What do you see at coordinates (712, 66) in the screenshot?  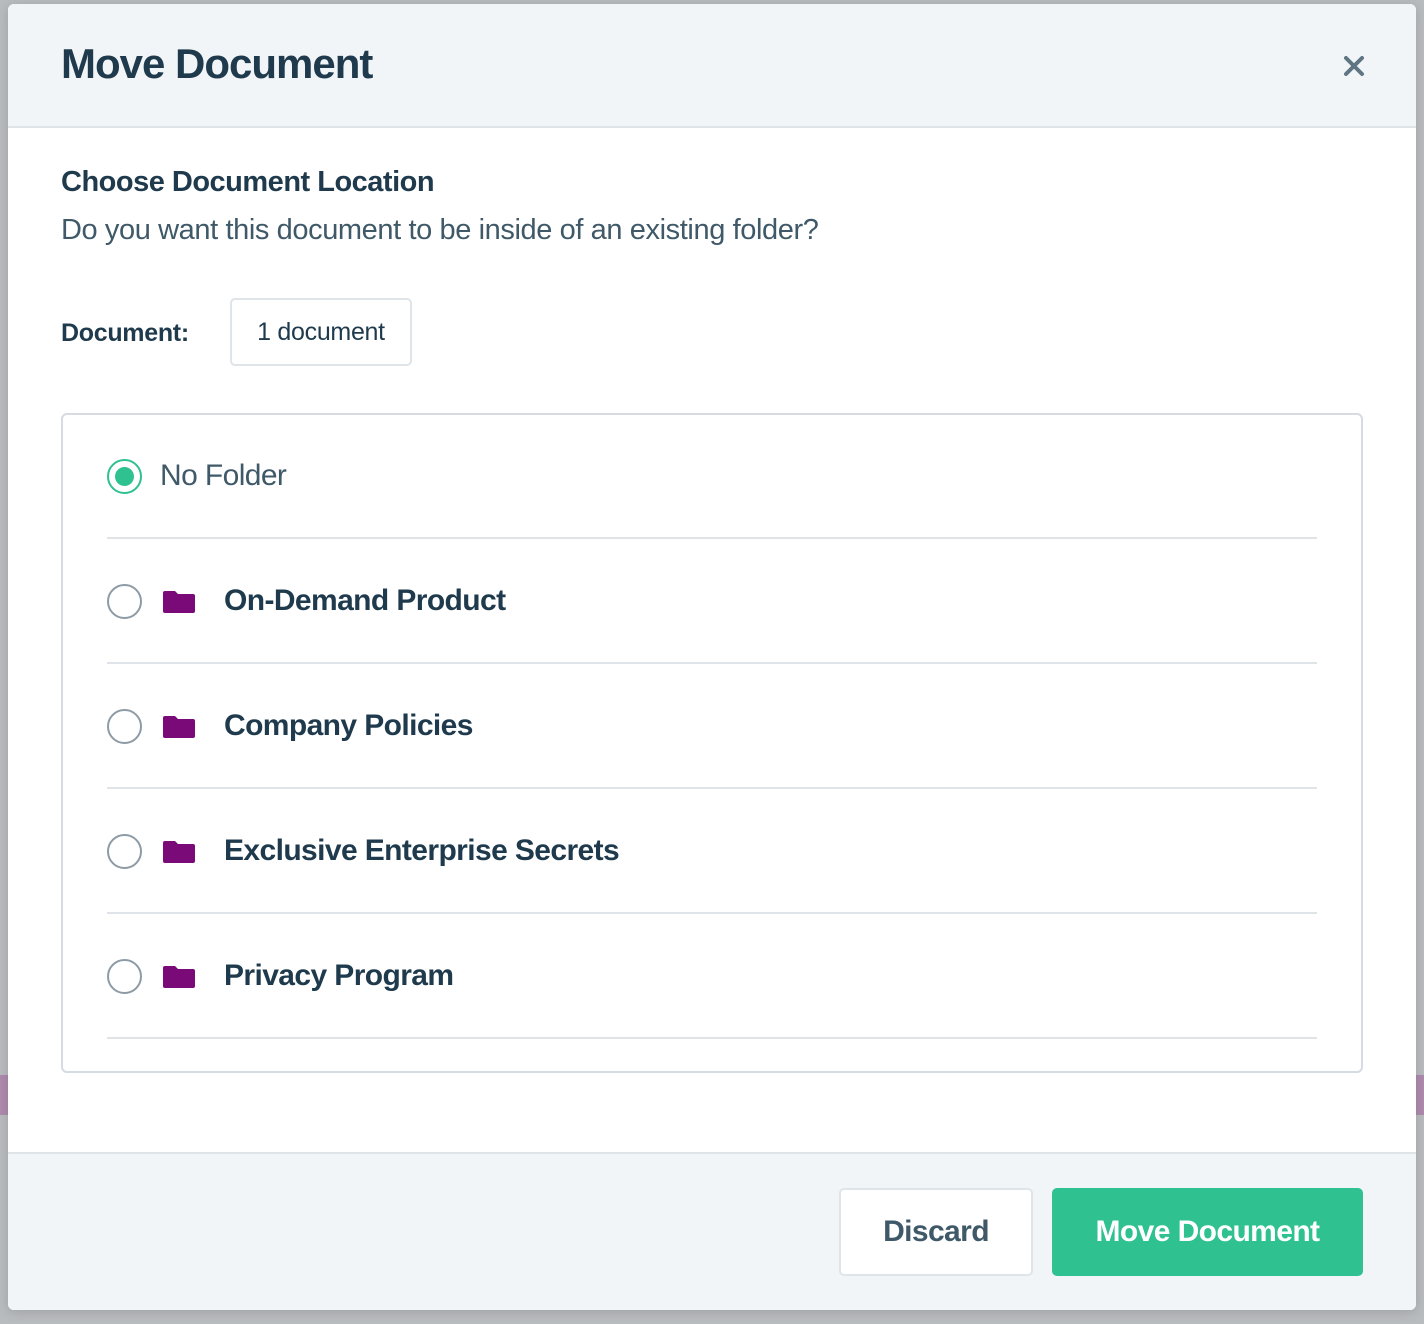 I see `modal-header: Move Document` at bounding box center [712, 66].